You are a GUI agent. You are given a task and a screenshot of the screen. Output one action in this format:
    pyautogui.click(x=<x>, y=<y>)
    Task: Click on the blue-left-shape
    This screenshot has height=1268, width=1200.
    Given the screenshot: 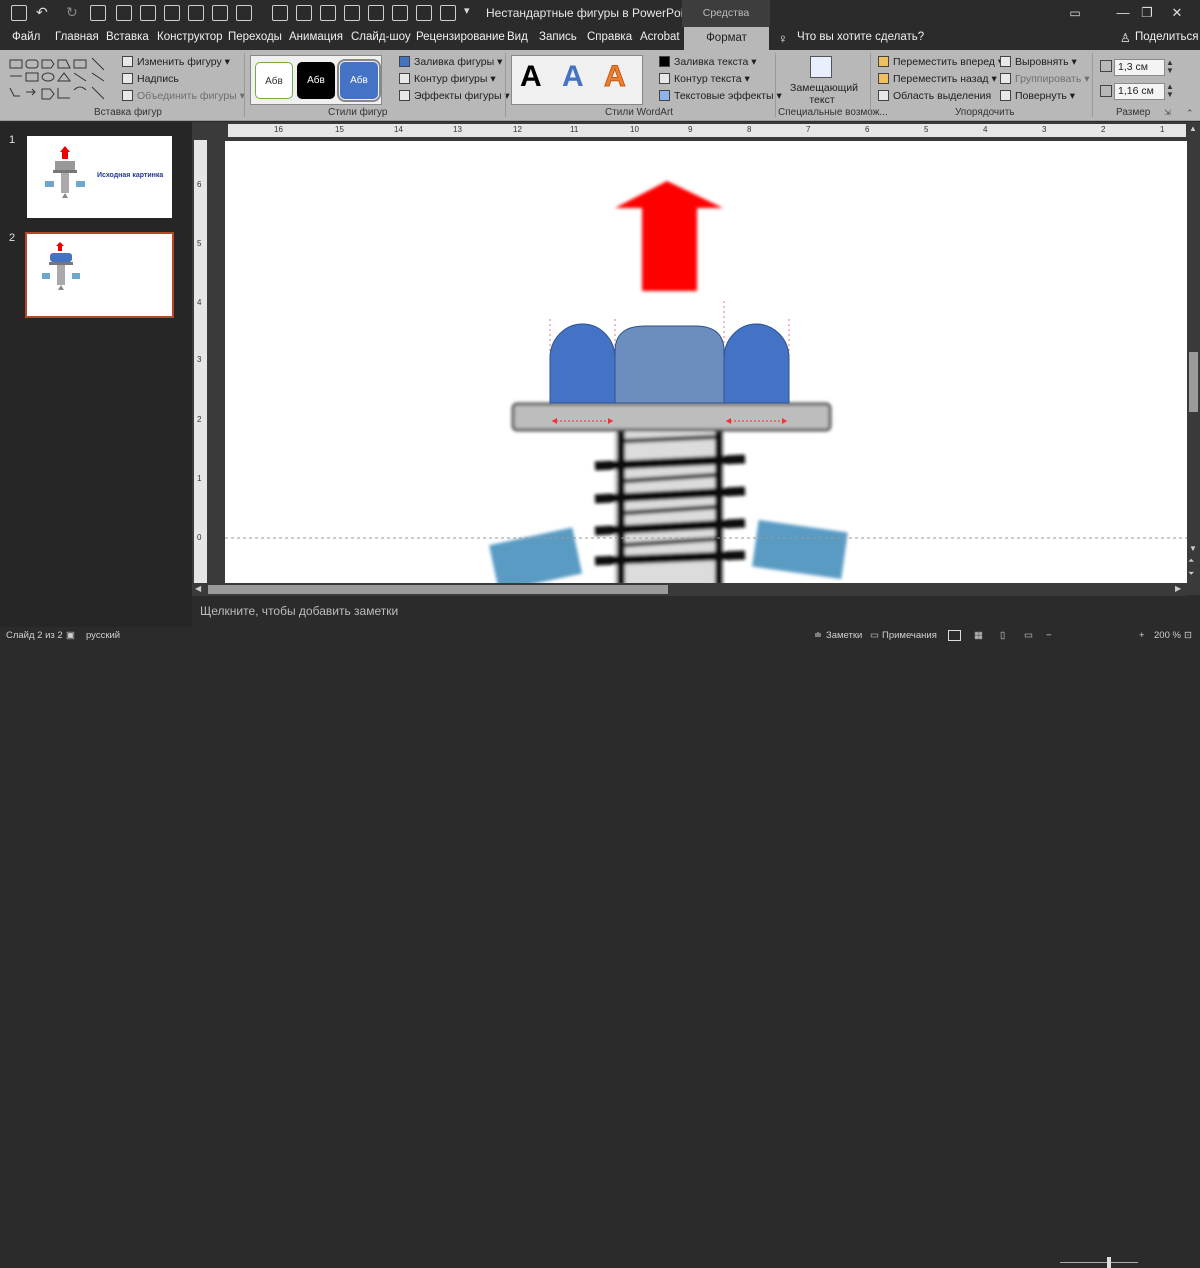 What is the action you would take?
    pyautogui.click(x=582, y=363)
    